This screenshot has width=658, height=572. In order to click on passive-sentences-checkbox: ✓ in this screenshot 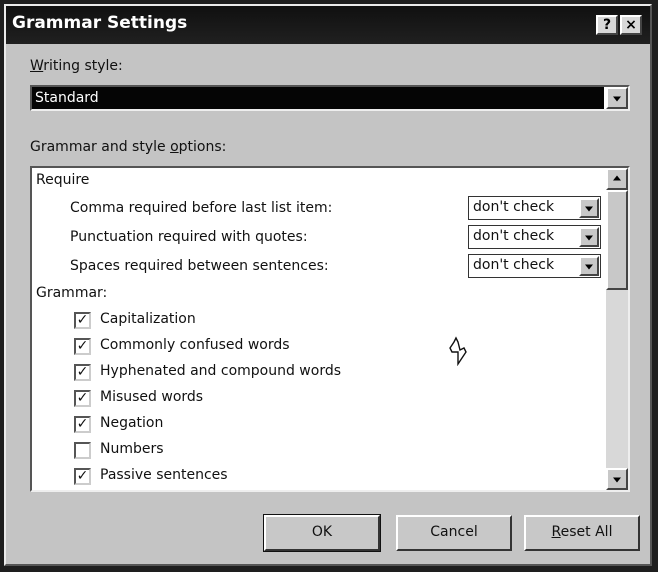, I will do `click(82, 476)`.